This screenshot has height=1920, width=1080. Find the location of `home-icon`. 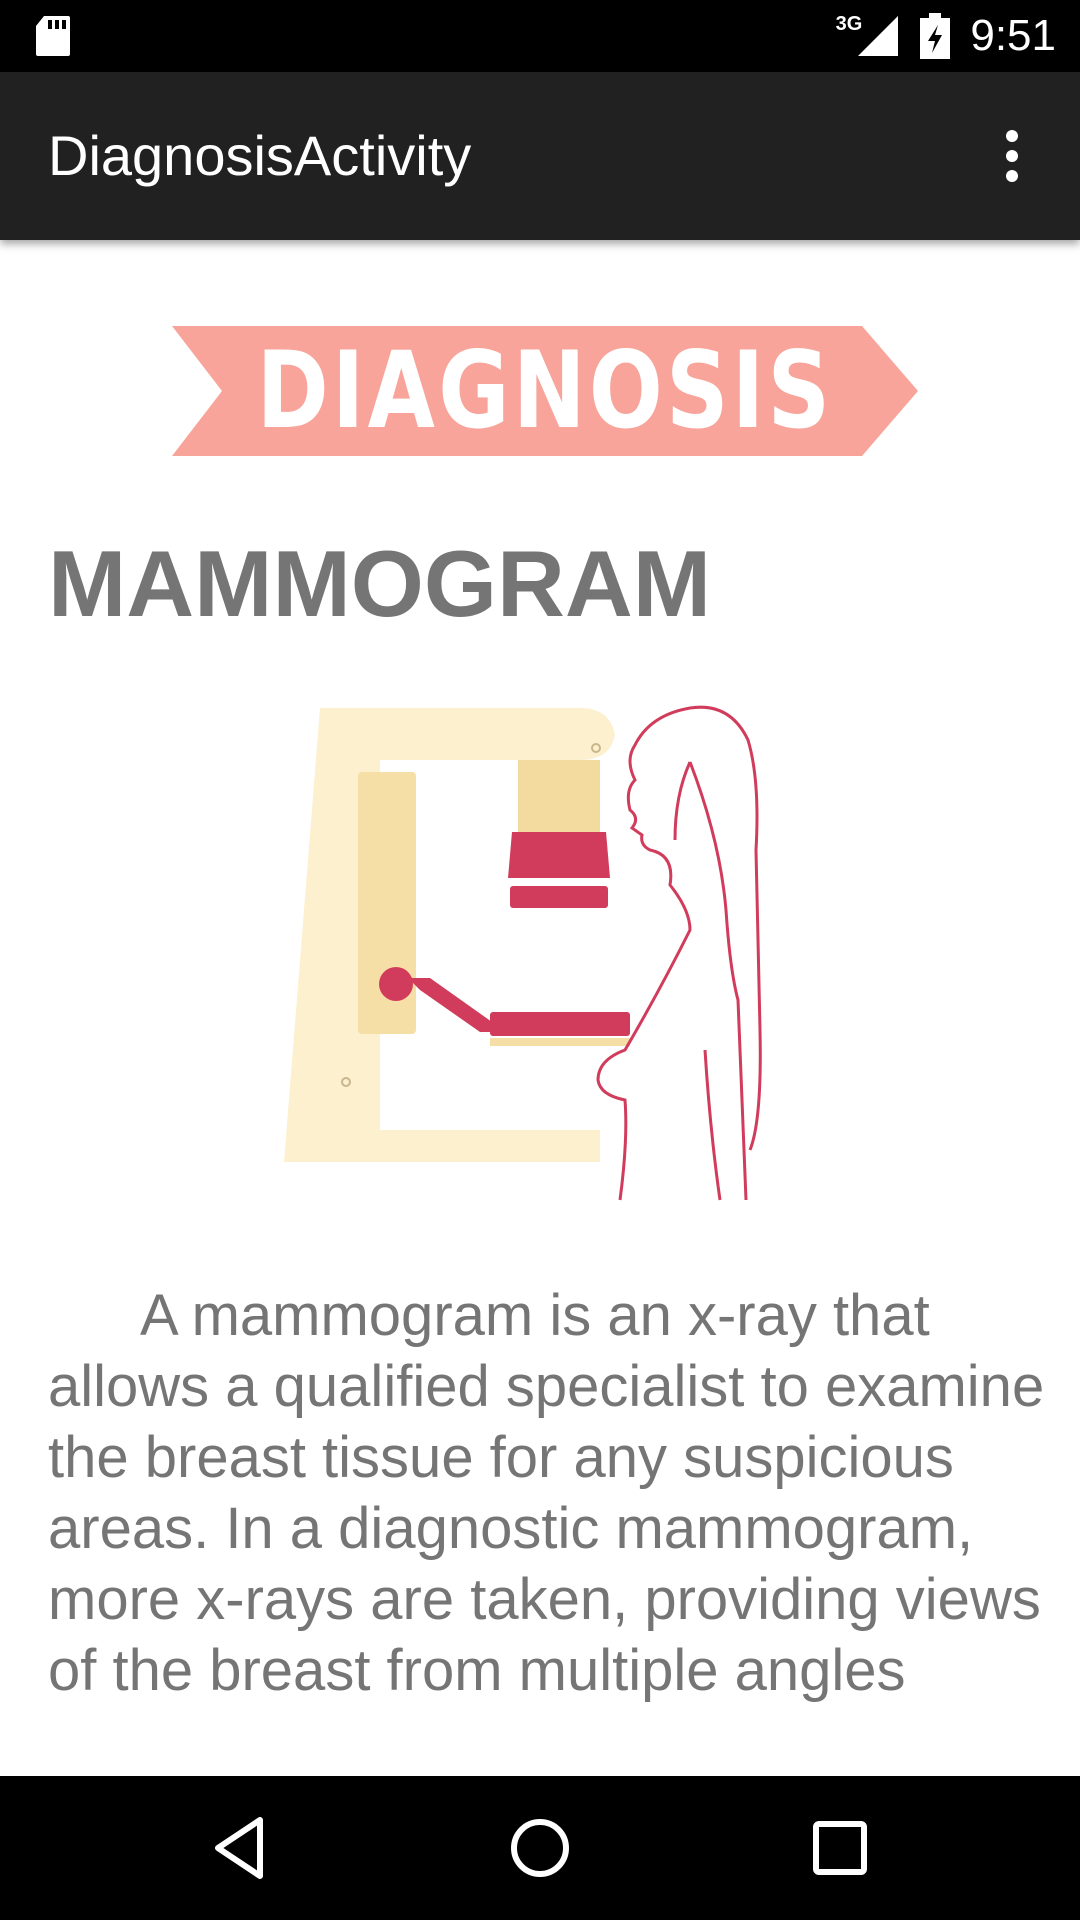

home-icon is located at coordinates (540, 1848).